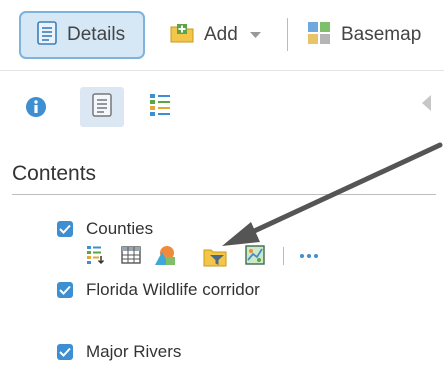 Image resolution: width=444 pixels, height=381 pixels. What do you see at coordinates (332, 194) in the screenshot?
I see `annotation-arrow` at bounding box center [332, 194].